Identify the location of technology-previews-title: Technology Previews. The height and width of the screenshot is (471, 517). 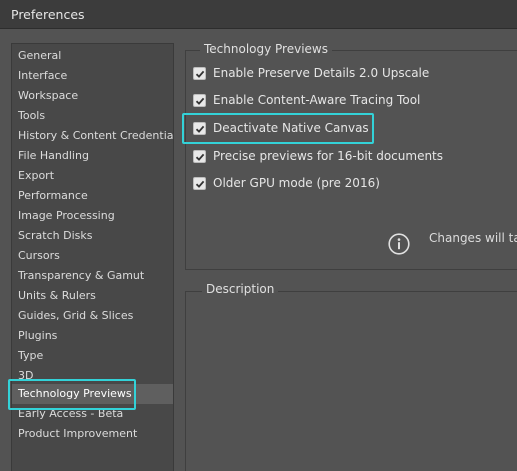
(266, 49).